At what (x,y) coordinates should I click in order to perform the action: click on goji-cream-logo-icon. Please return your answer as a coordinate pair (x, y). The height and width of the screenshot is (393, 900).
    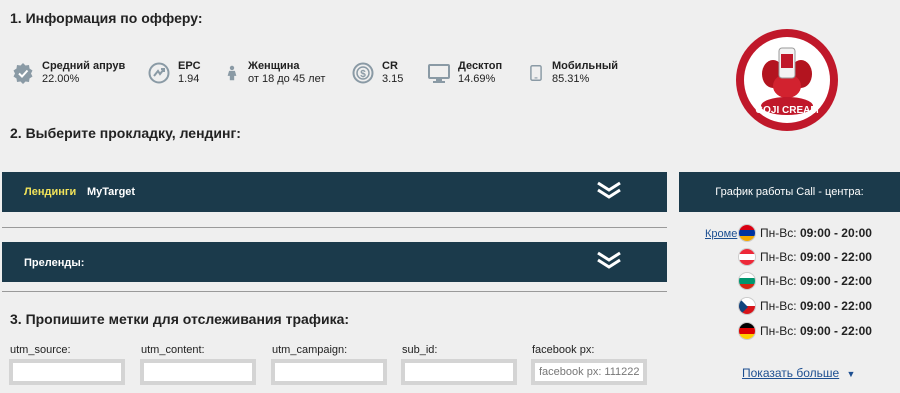
    Looking at the image, I should click on (787, 80).